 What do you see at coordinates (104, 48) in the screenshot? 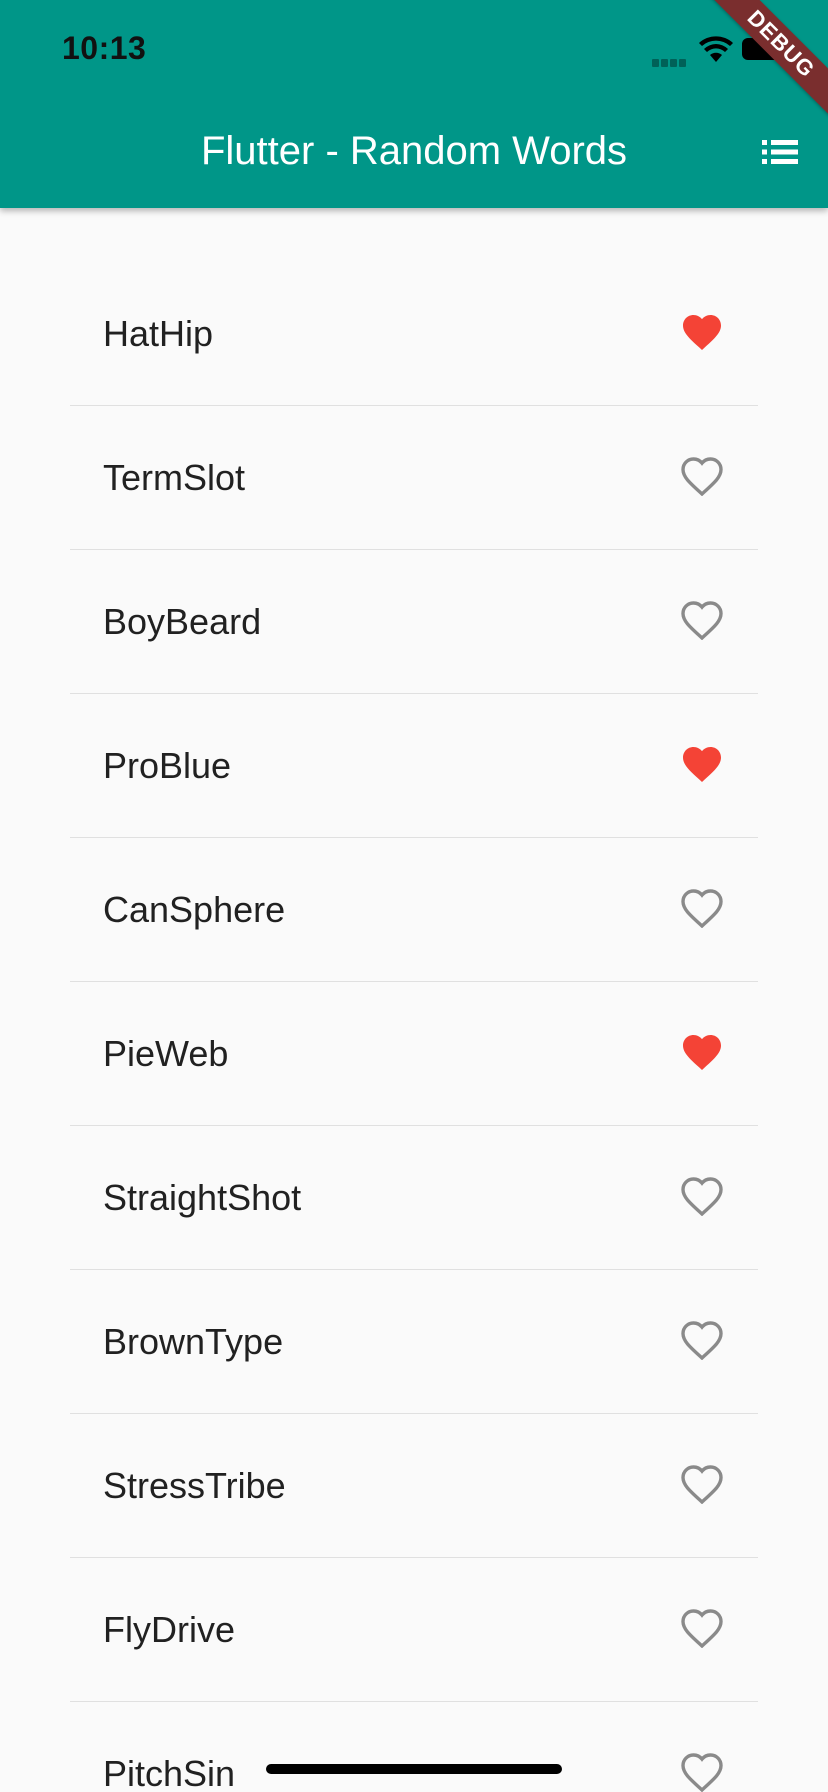
I see `status-time: 10:13` at bounding box center [104, 48].